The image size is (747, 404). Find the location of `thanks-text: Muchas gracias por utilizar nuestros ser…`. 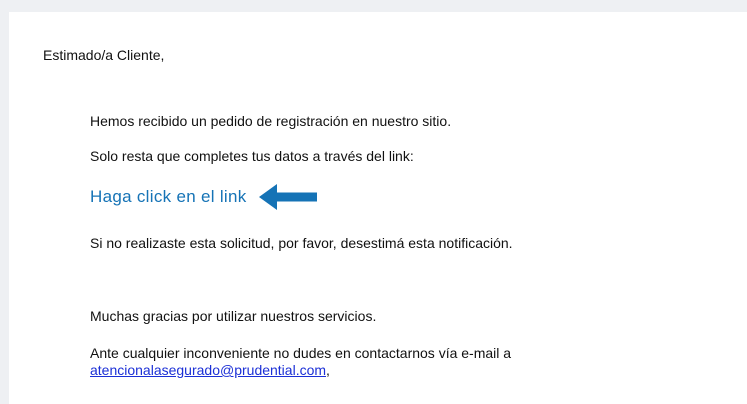

thanks-text: Muchas gracias por utilizar nuestros ser… is located at coordinates (233, 316).